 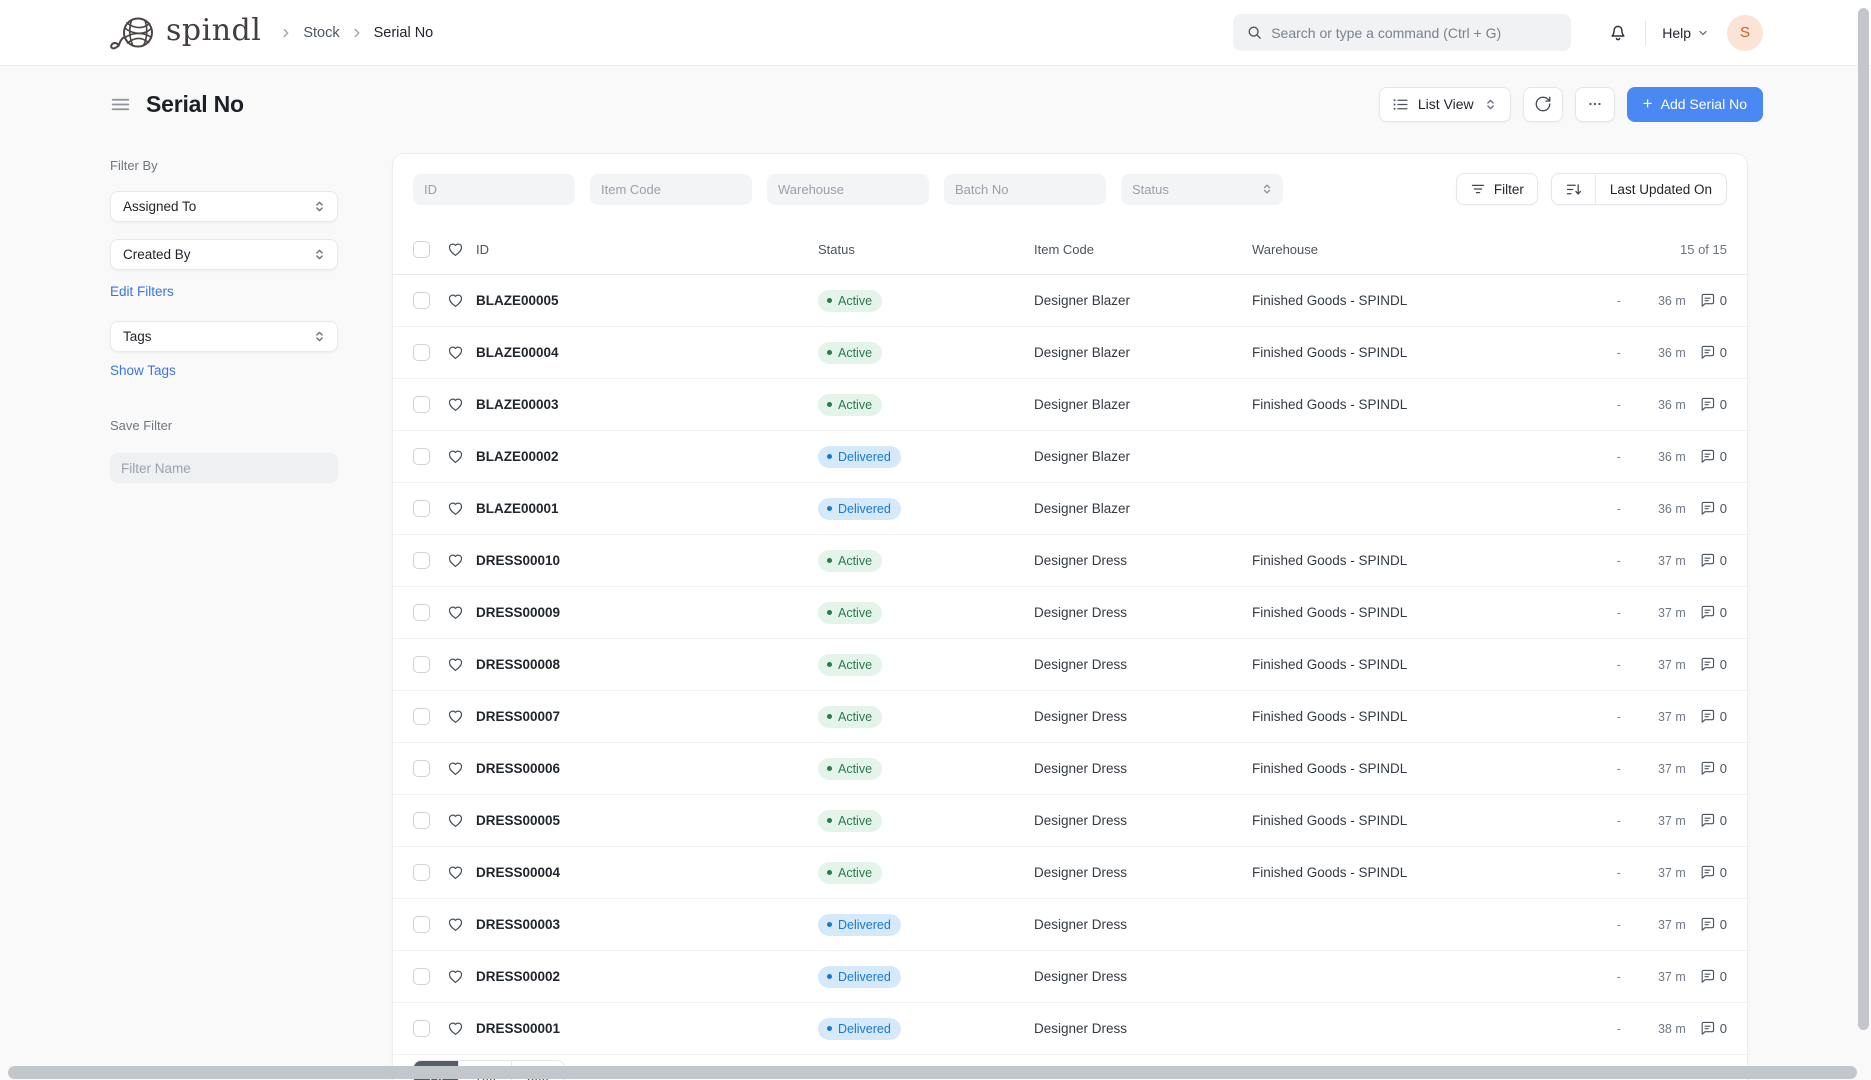 I want to click on batch-no-filter-input, so click(x=1025, y=189).